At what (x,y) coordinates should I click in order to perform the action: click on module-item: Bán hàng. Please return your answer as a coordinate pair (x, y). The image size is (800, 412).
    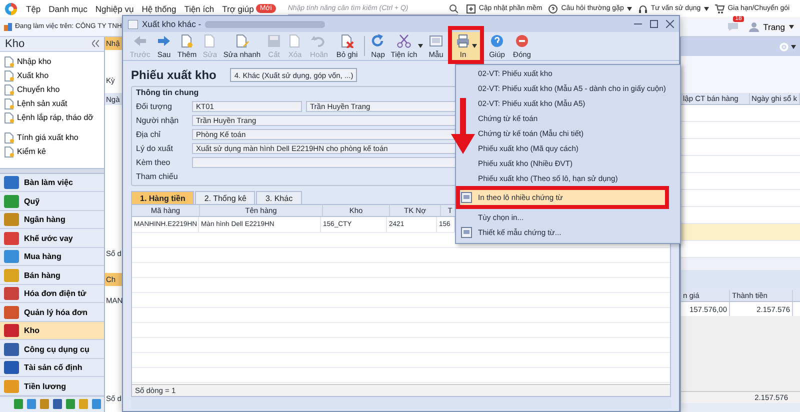
    Looking at the image, I should click on (52, 275).